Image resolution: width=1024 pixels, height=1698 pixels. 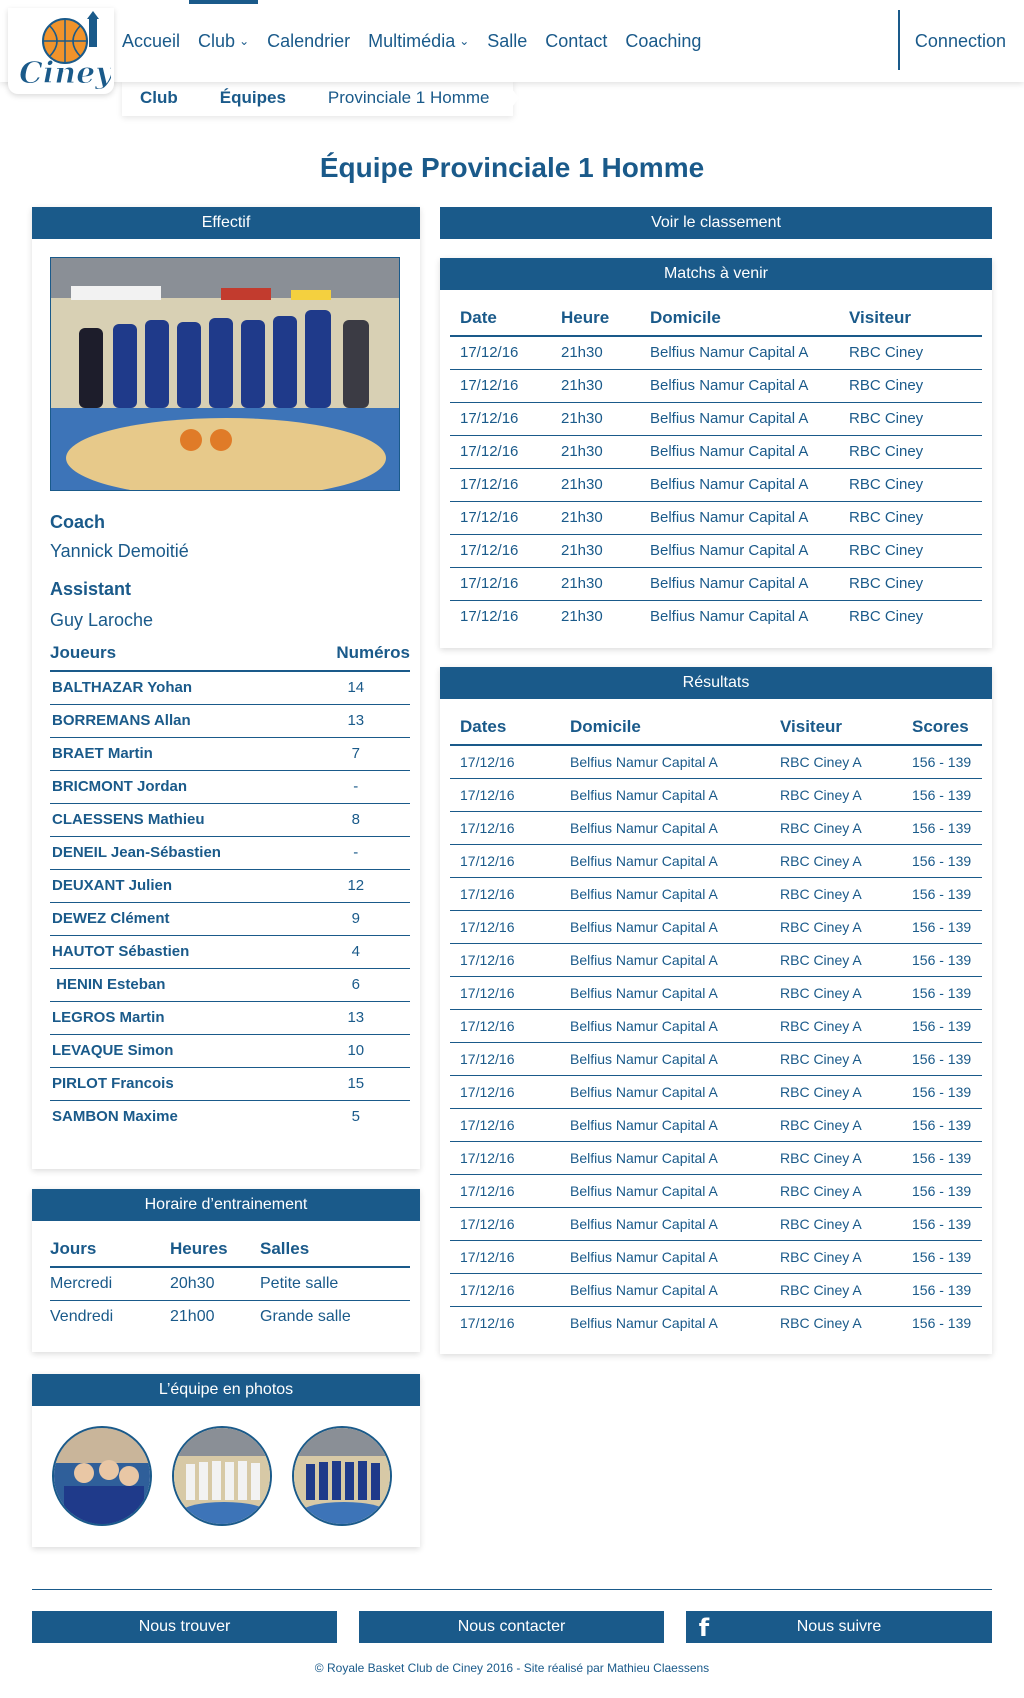 What do you see at coordinates (739, 518) in the screenshot?
I see `upcoming-home: Belfius Namur Capital A` at bounding box center [739, 518].